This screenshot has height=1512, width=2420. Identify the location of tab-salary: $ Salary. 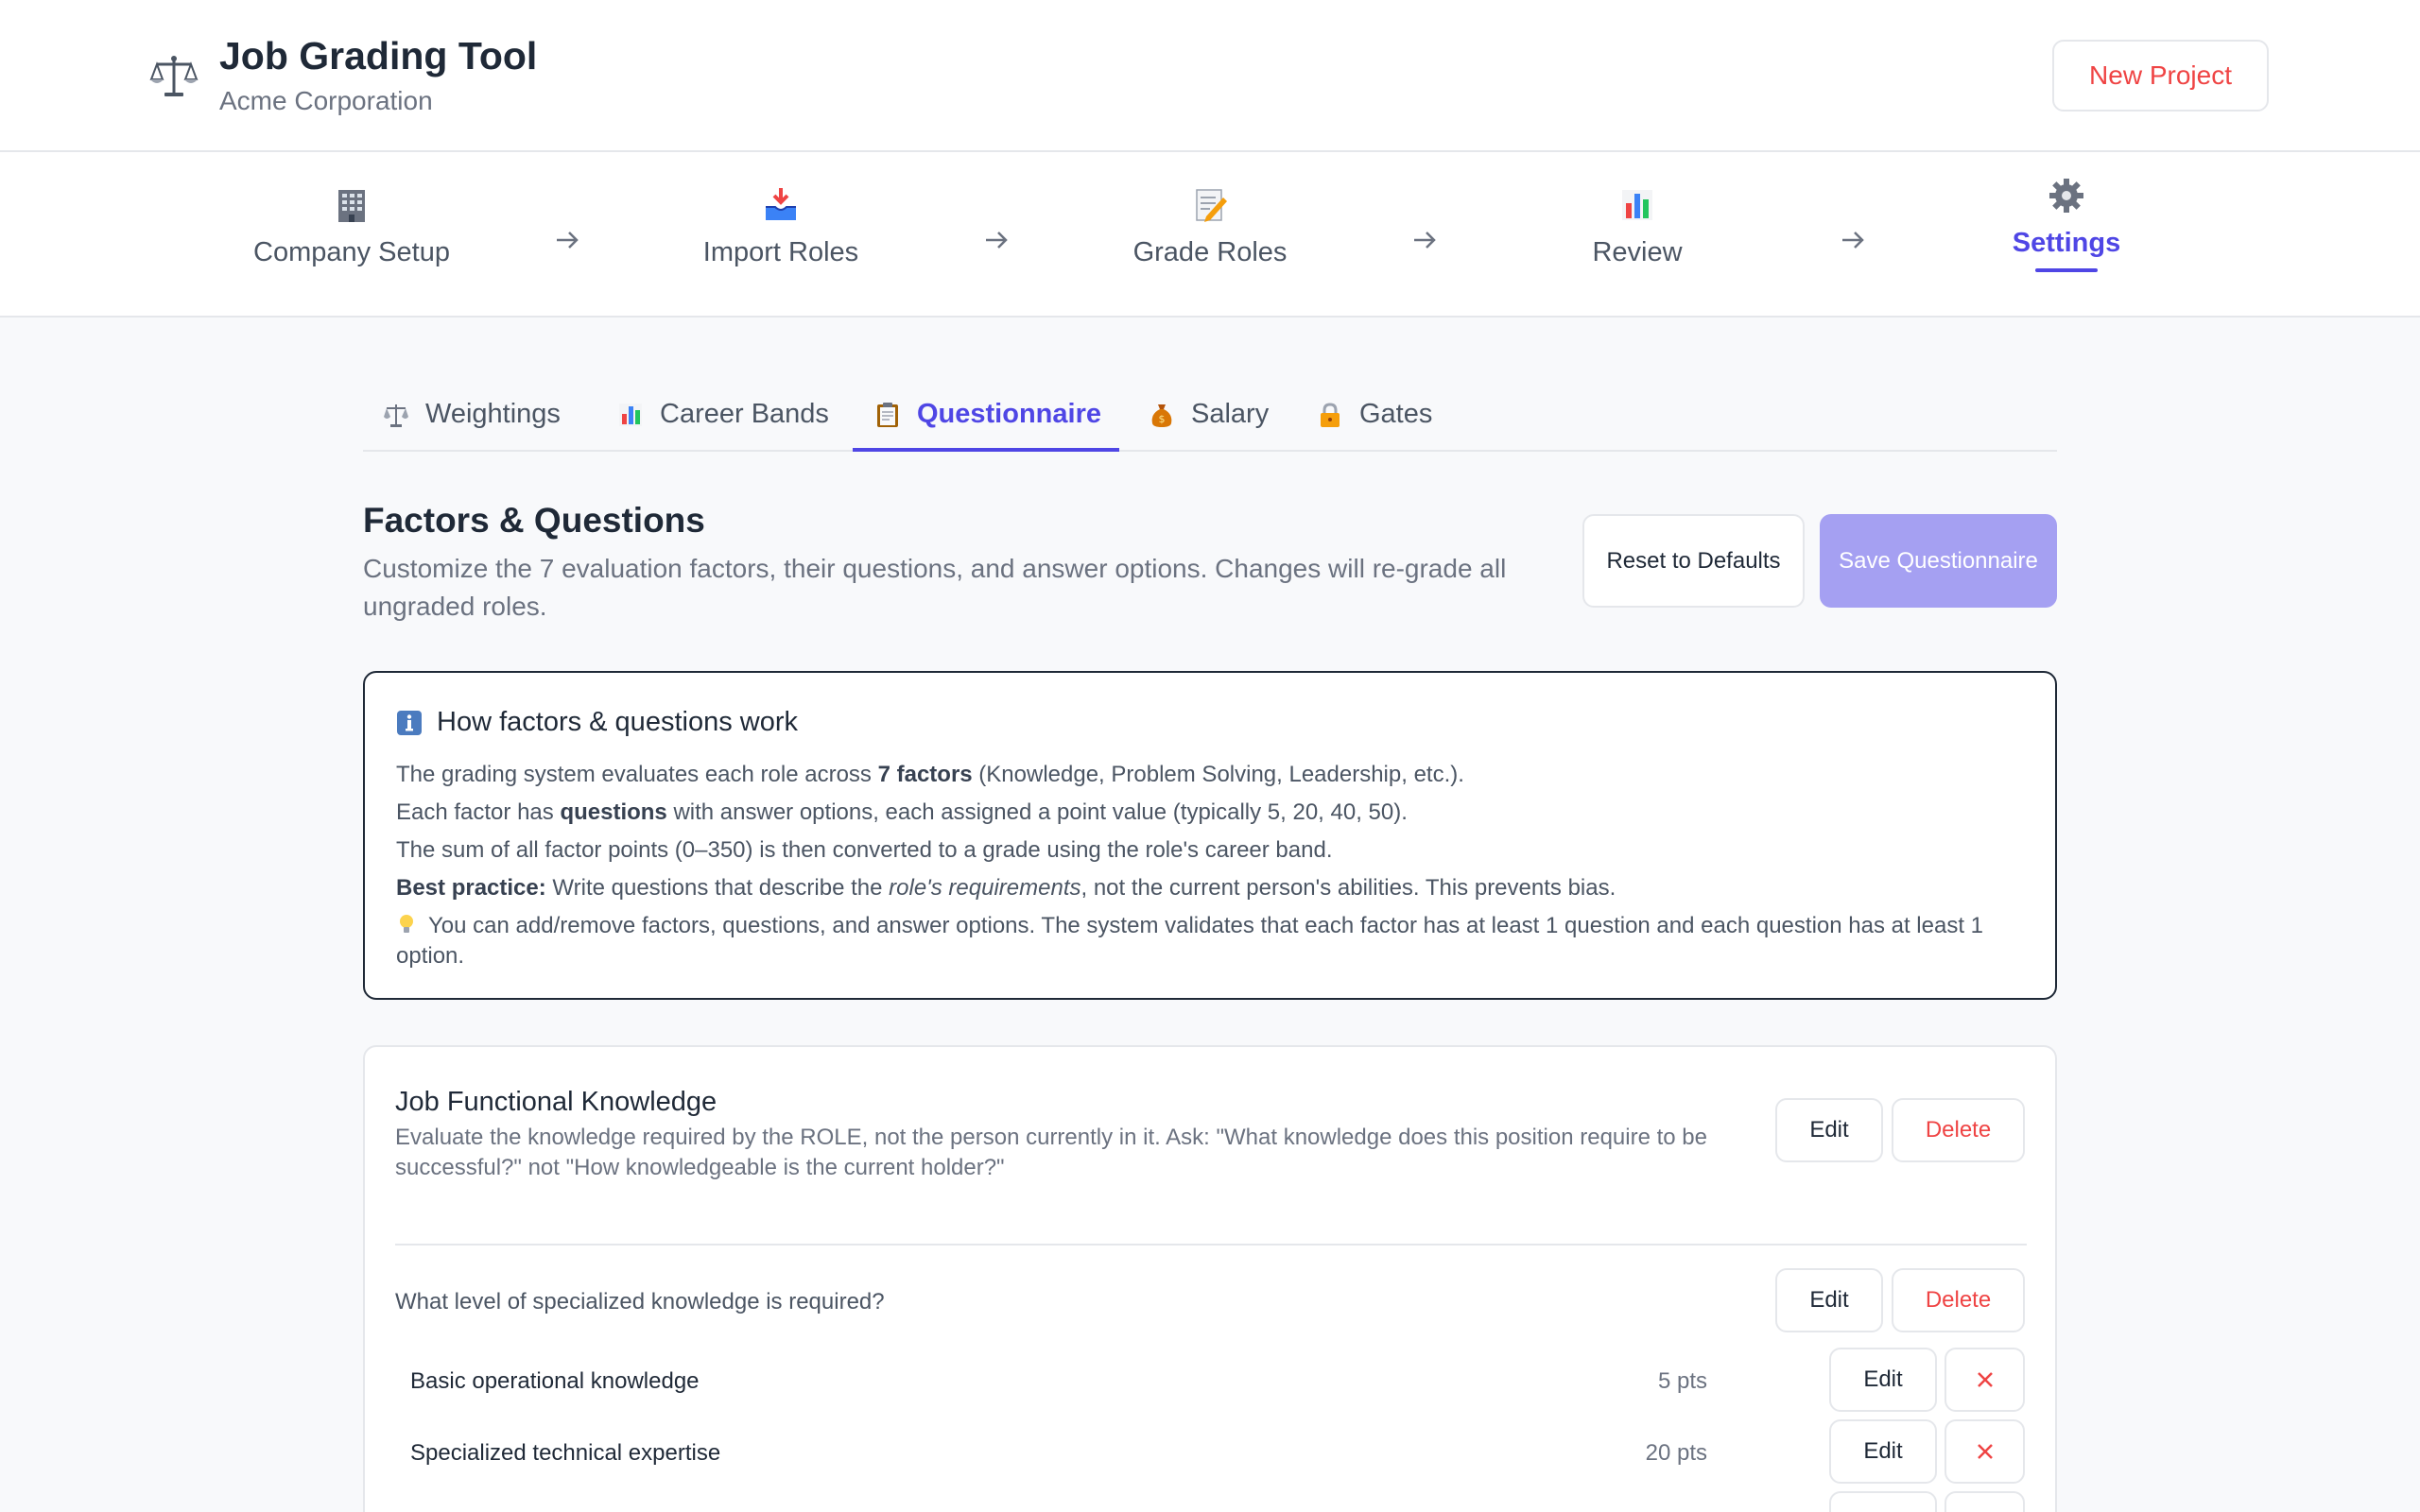
(1208, 419).